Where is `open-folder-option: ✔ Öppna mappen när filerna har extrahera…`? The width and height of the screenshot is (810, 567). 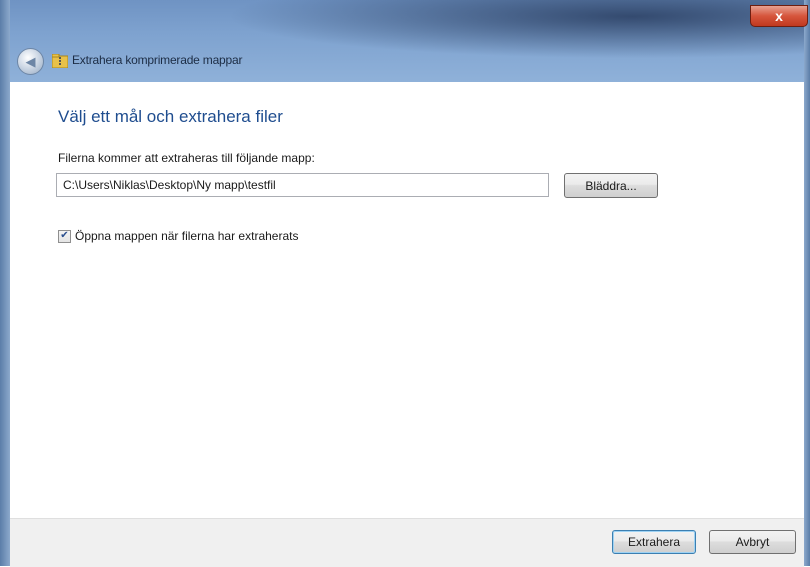
open-folder-option: ✔ Öppna mappen när filerna har extrahera… is located at coordinates (178, 236).